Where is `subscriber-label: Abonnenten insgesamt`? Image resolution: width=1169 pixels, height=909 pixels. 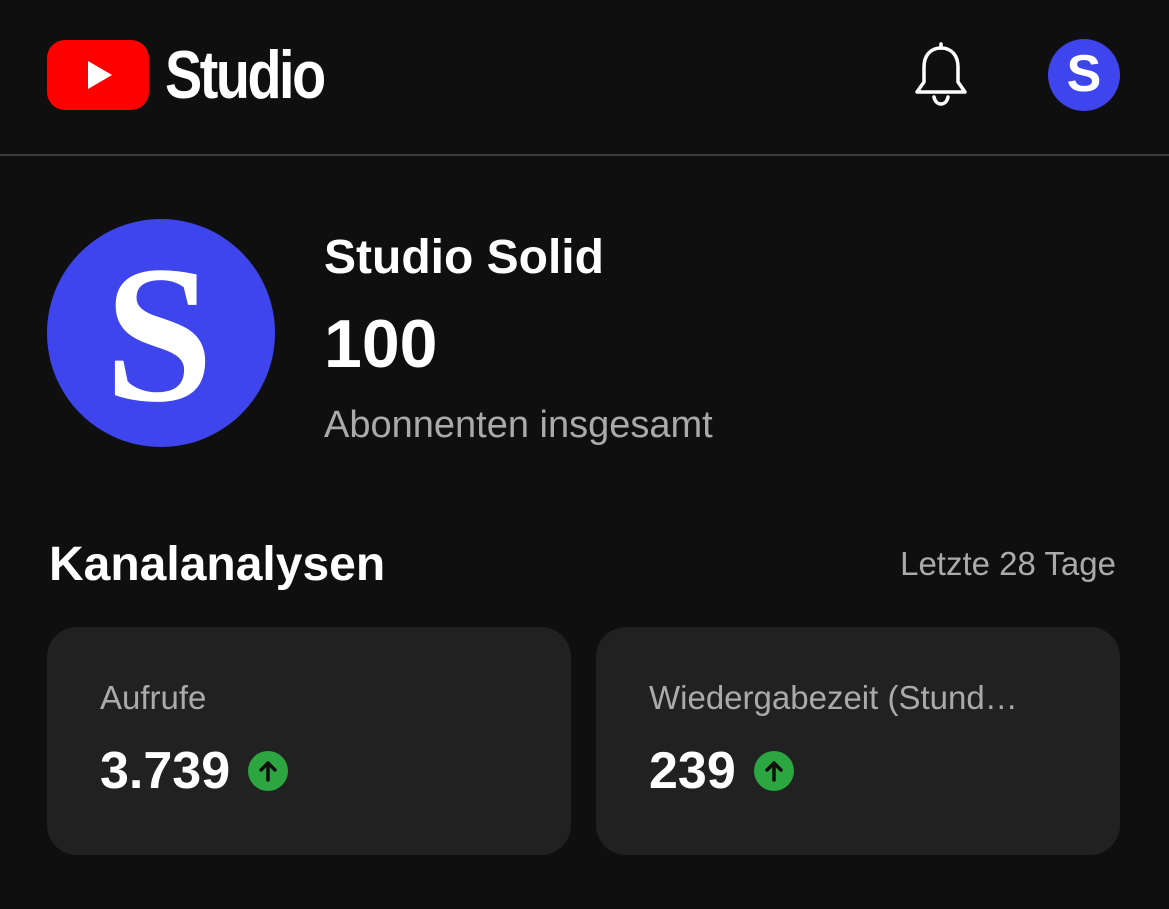 subscriber-label: Abonnenten insgesamt is located at coordinates (518, 425).